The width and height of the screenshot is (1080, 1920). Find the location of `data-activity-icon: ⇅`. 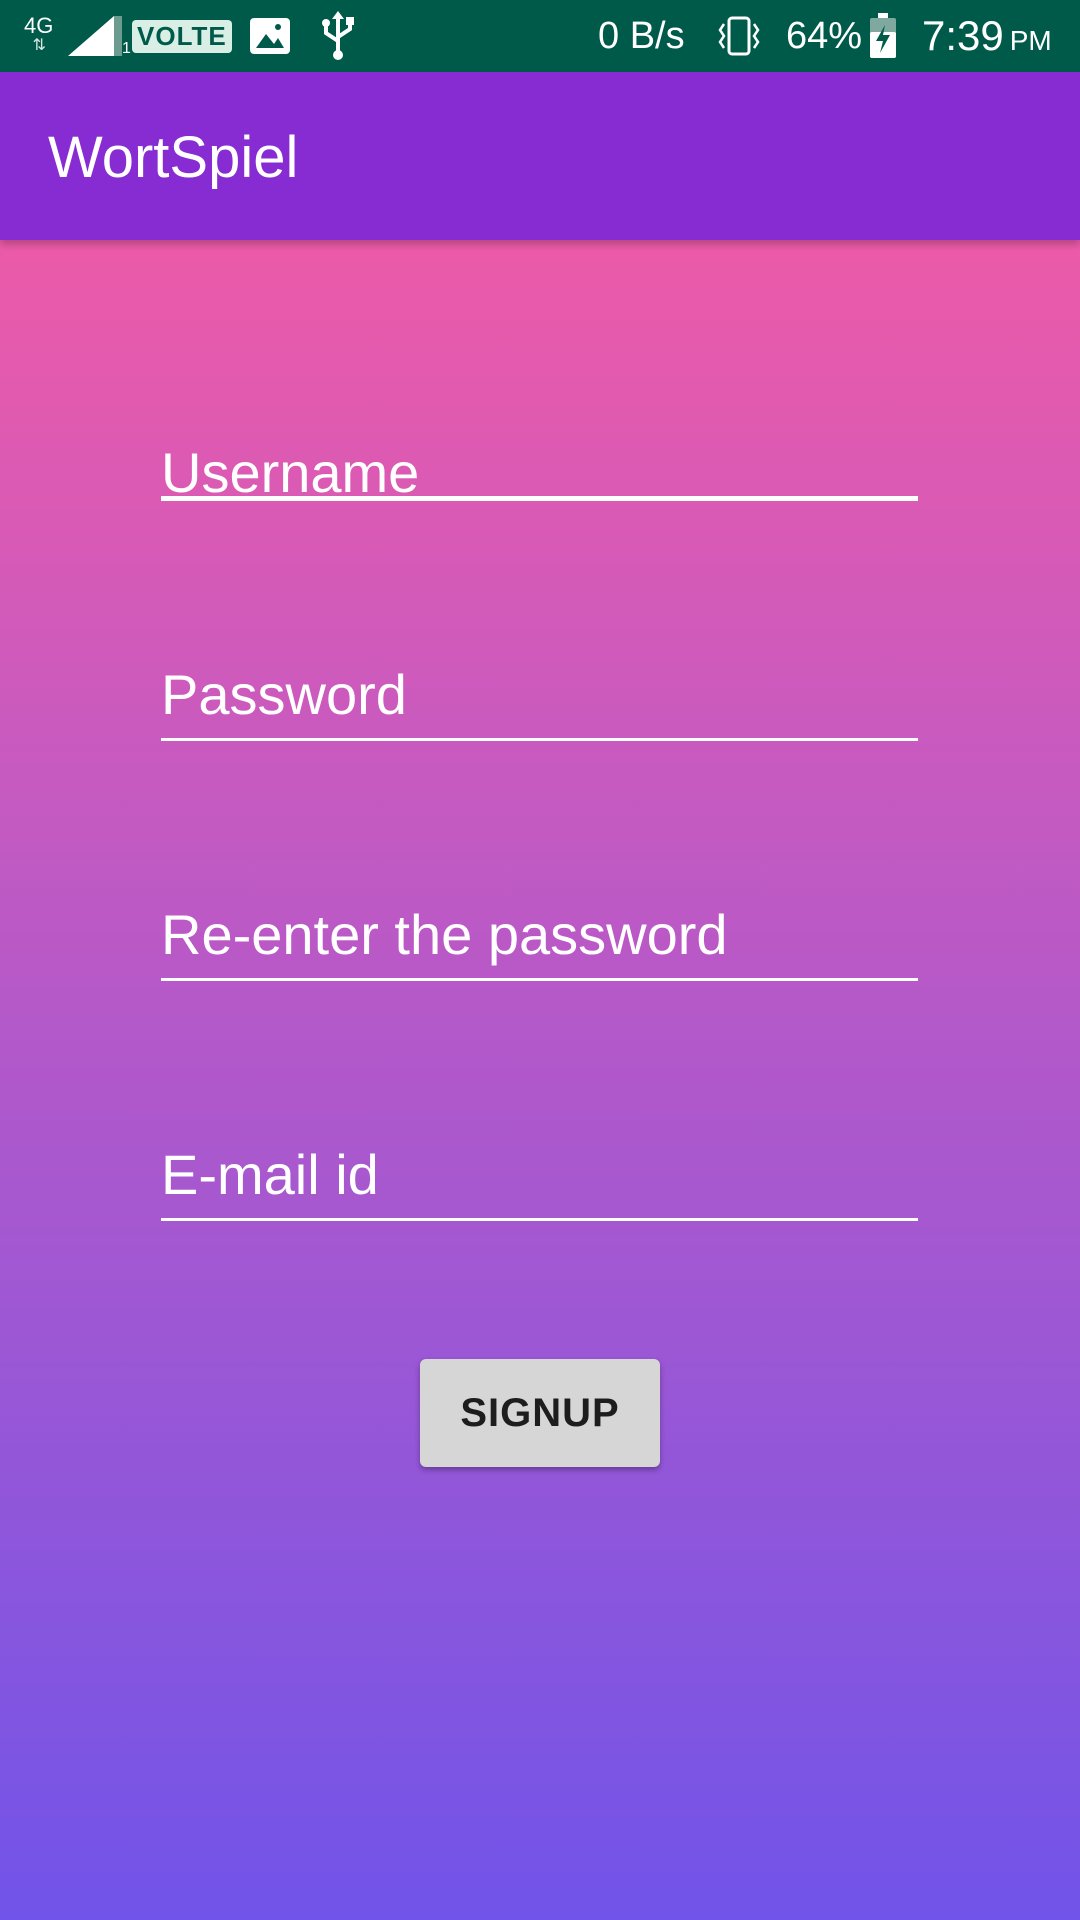

data-activity-icon: ⇅ is located at coordinates (38, 45).